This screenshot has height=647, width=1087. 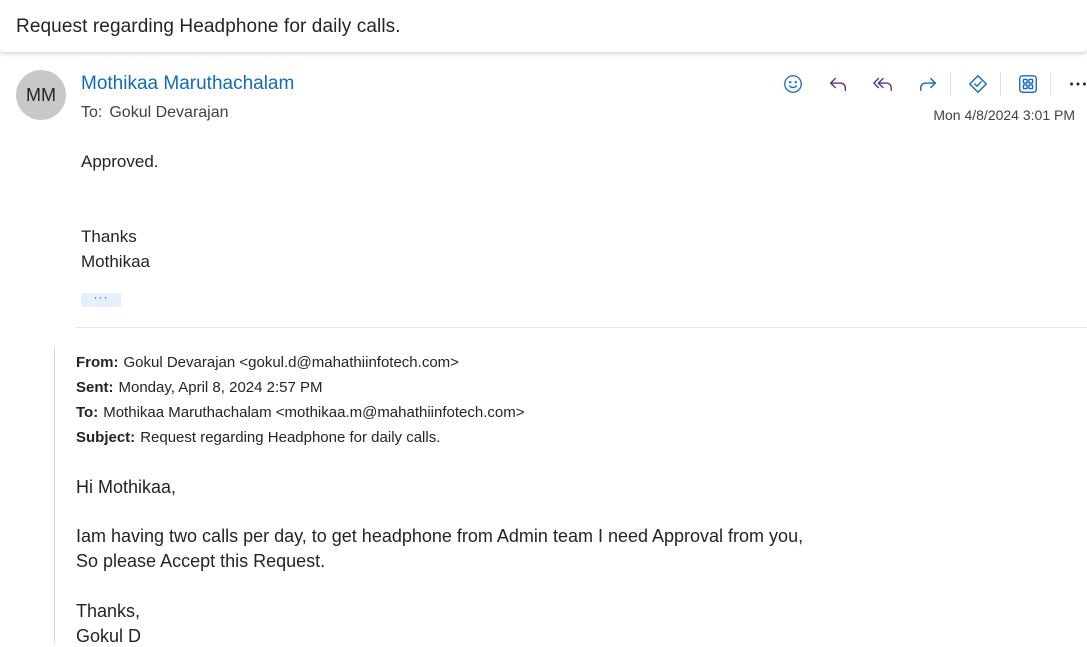 I want to click on more-icon, so click(x=1078, y=84).